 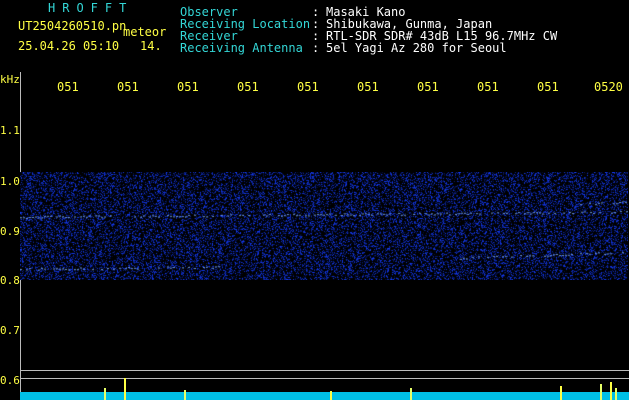 What do you see at coordinates (10, 280) in the screenshot?
I see `y-tick-label: 0.8` at bounding box center [10, 280].